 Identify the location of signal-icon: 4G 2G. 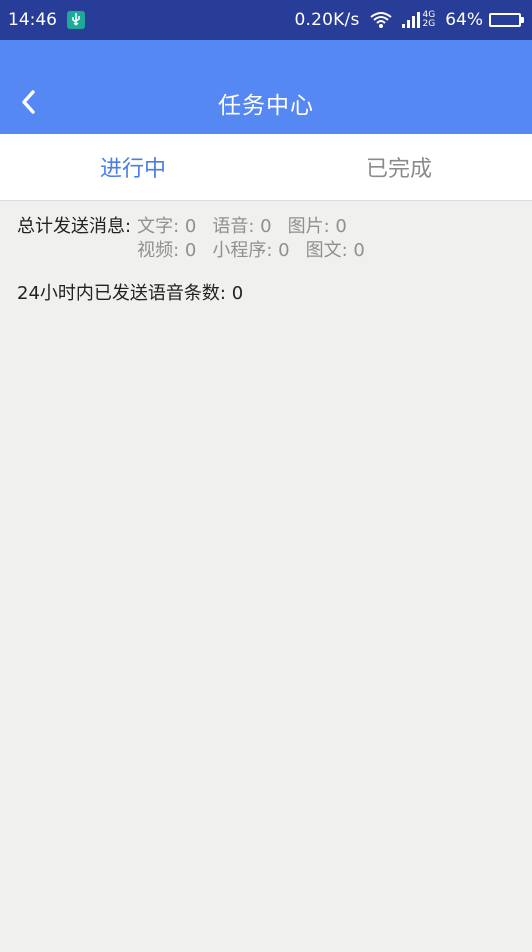
(418, 20).